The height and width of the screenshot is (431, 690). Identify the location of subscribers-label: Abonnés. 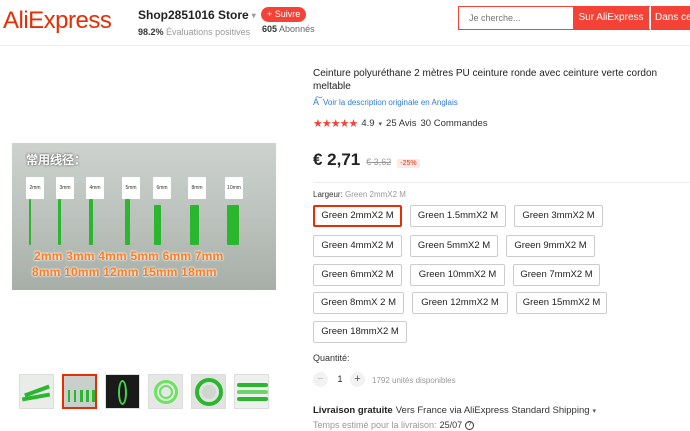
(297, 29).